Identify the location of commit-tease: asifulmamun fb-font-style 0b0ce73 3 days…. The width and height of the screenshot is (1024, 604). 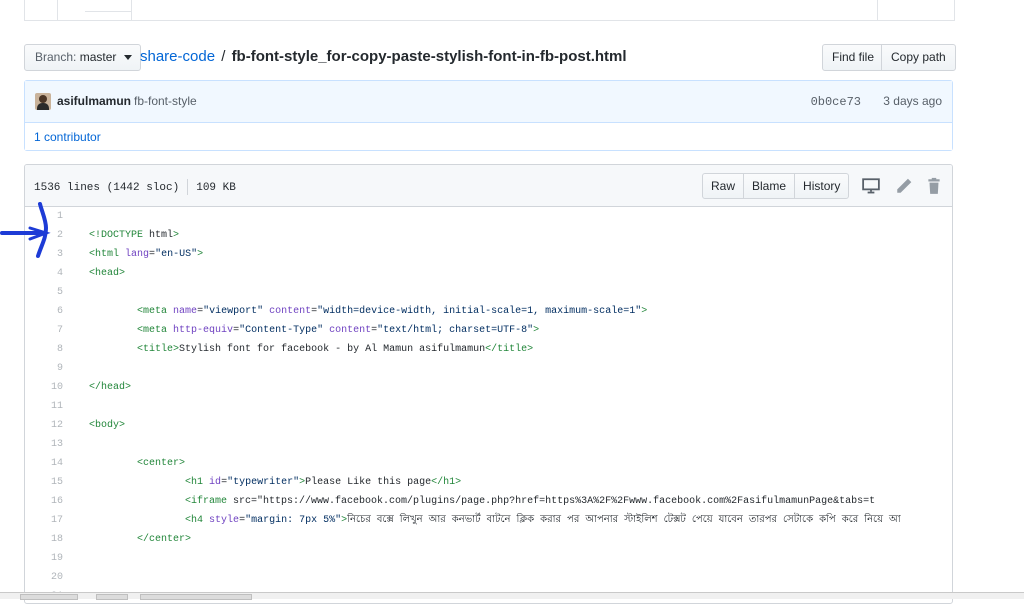
(488, 115).